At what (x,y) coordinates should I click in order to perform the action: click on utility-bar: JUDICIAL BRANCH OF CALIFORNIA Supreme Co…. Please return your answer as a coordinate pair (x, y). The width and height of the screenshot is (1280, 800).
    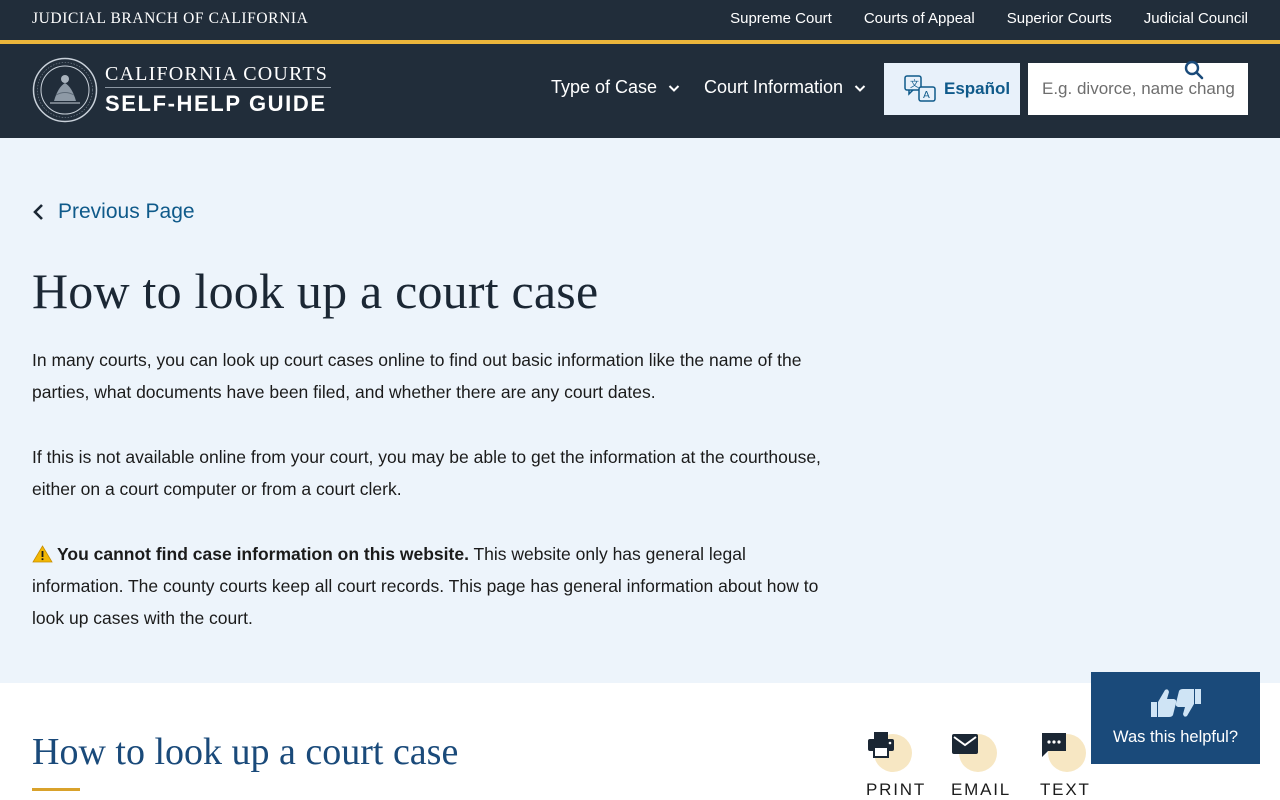
    Looking at the image, I should click on (640, 20).